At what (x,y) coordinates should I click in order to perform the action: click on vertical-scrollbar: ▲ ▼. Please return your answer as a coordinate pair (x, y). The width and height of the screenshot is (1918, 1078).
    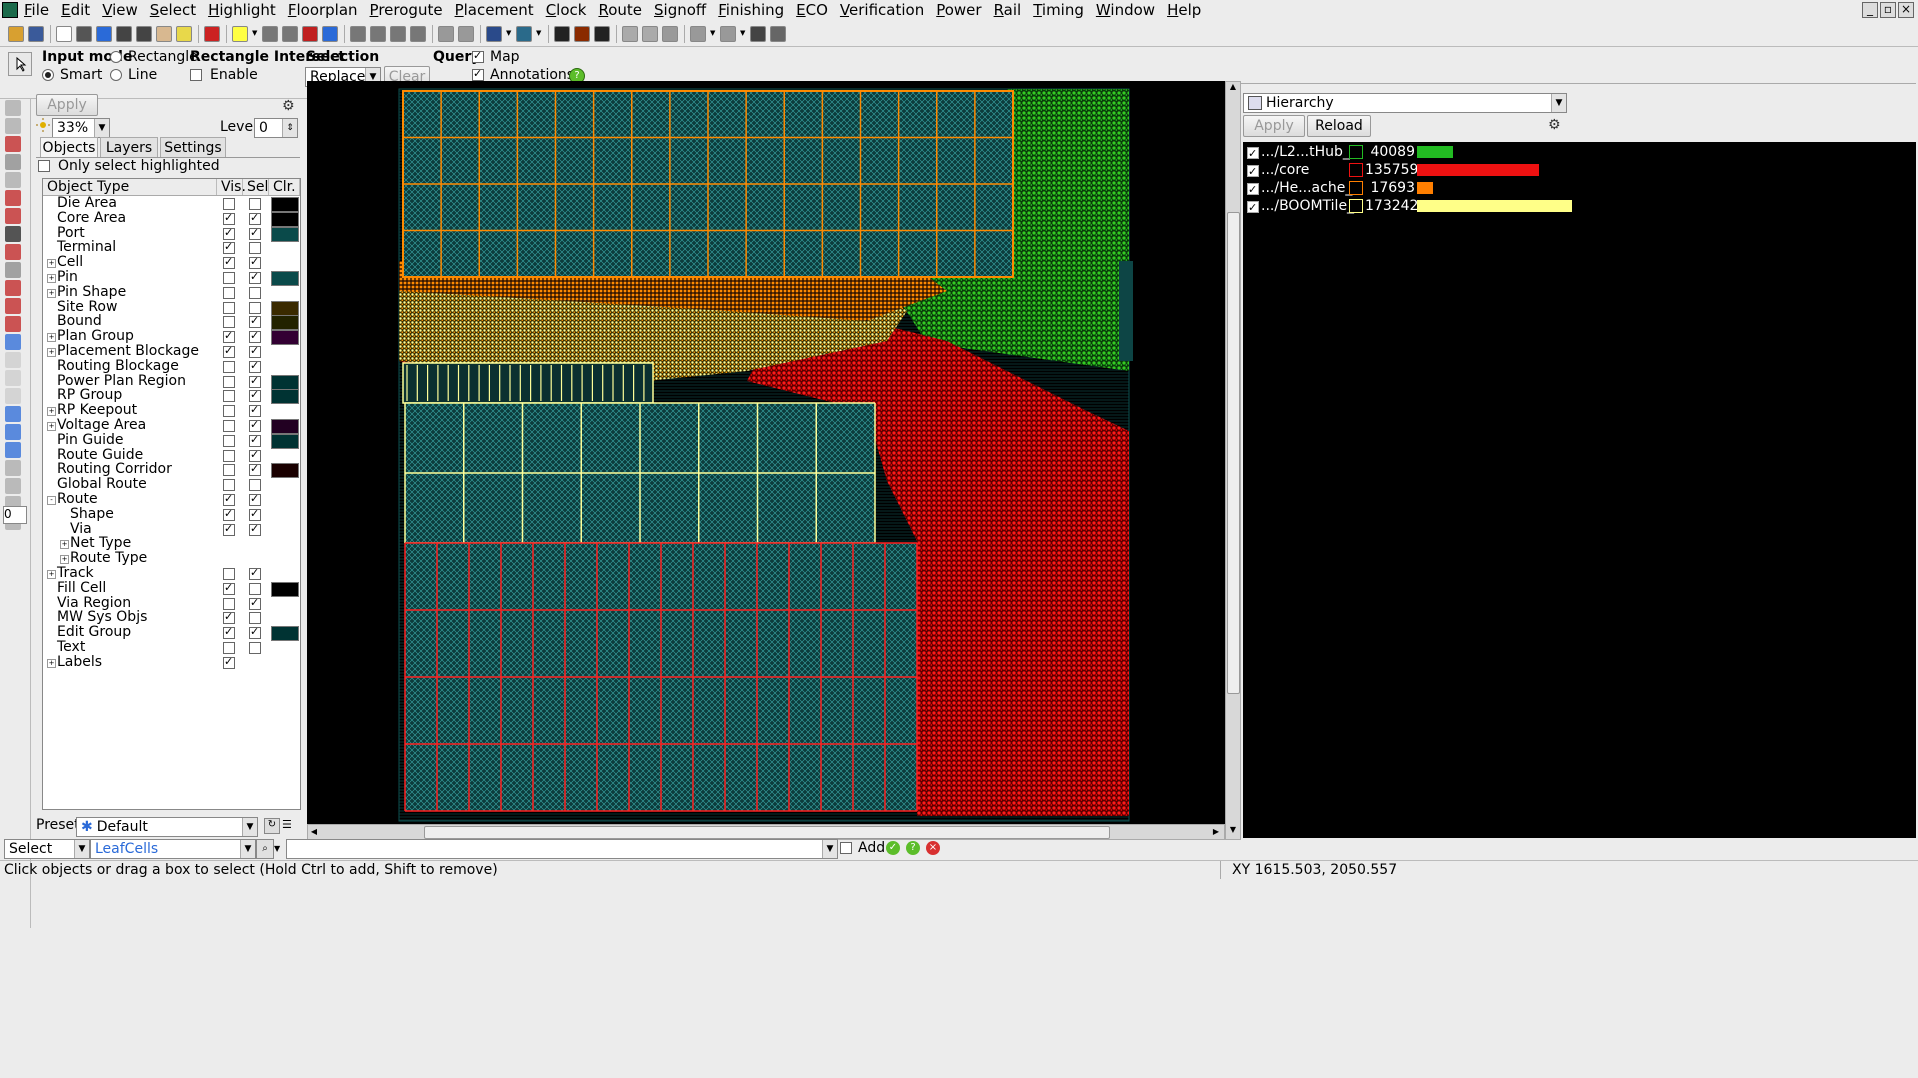
    Looking at the image, I should click on (1233, 460).